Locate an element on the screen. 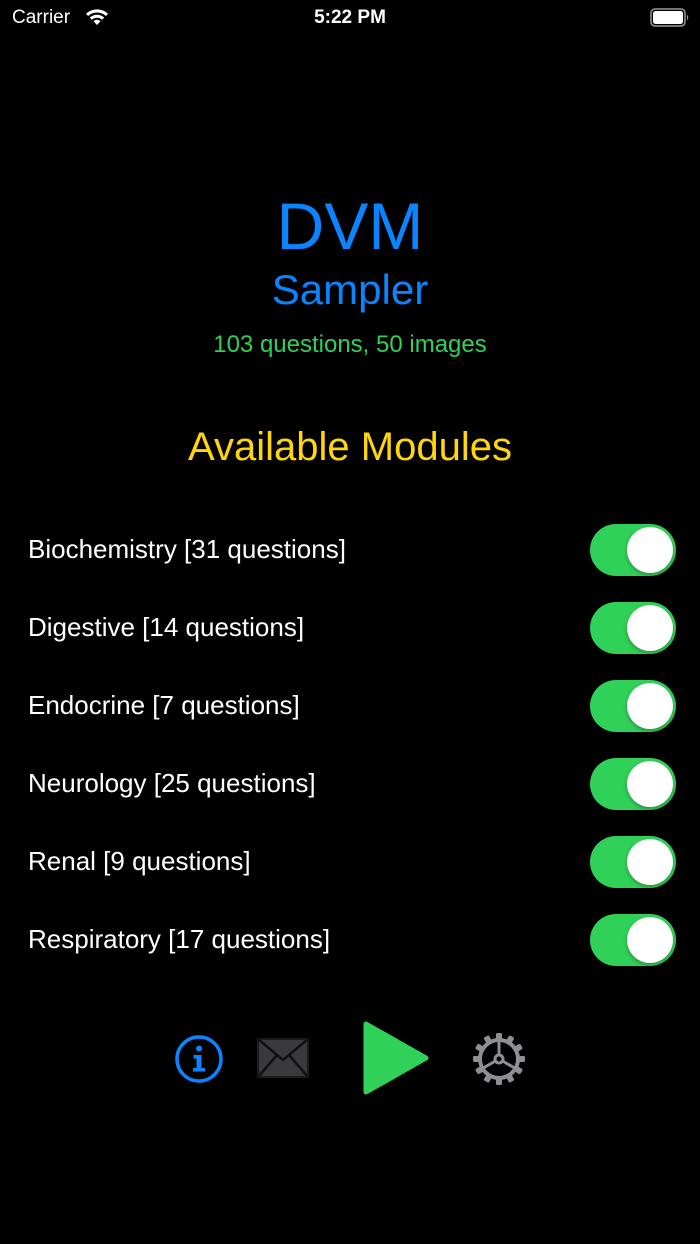 The height and width of the screenshot is (1244, 700). mail-icon is located at coordinates (283, 1058).